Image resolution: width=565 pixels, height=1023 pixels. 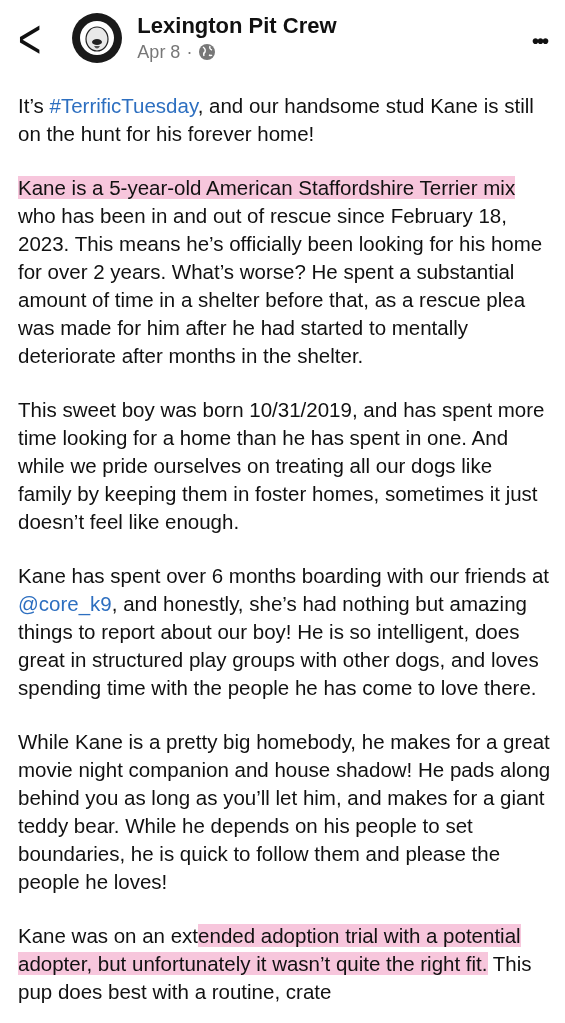 What do you see at coordinates (65, 603) in the screenshot?
I see `post-link: @core_k9` at bounding box center [65, 603].